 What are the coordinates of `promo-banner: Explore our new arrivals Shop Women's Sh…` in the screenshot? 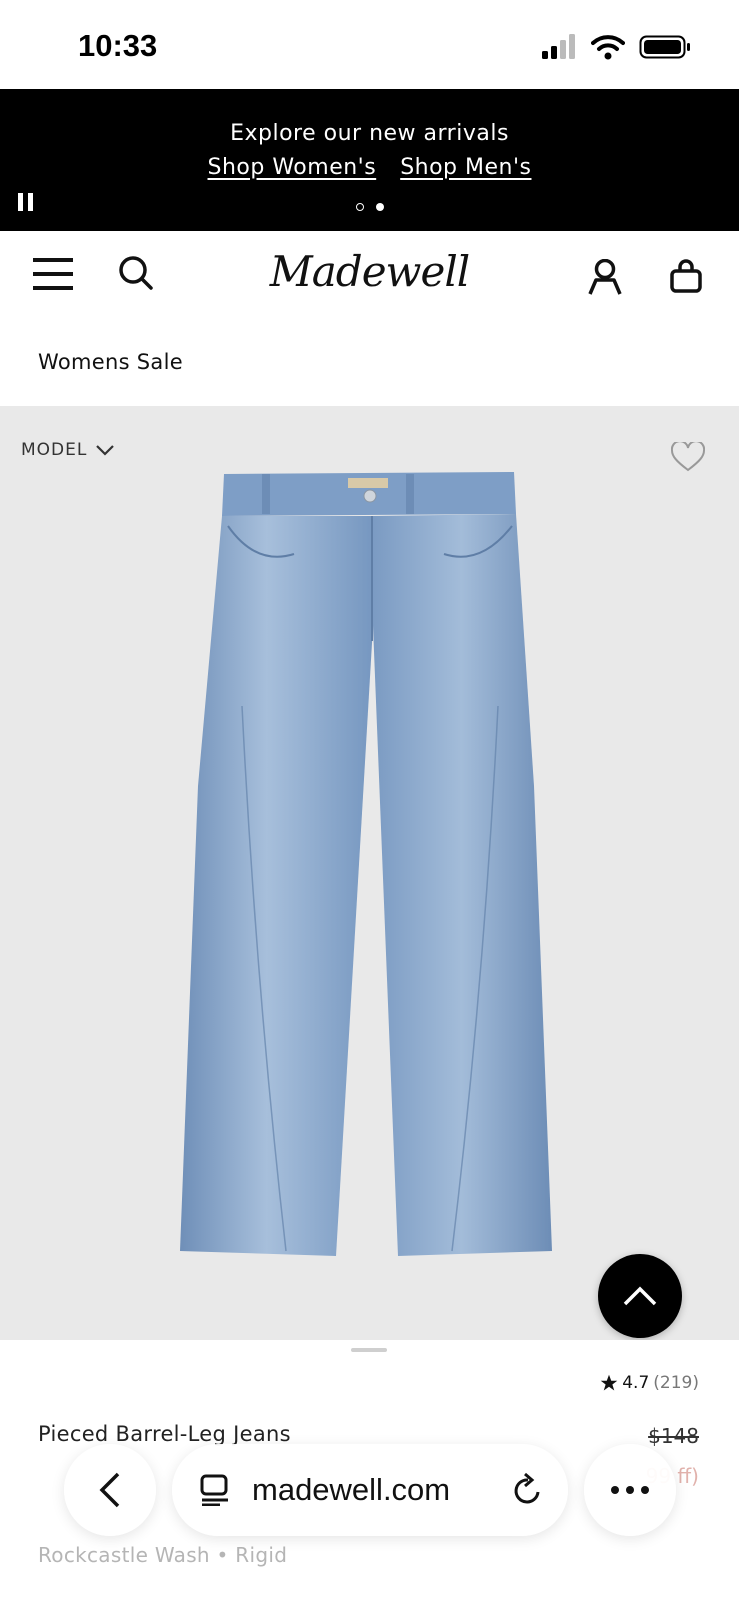 It's located at (369, 160).